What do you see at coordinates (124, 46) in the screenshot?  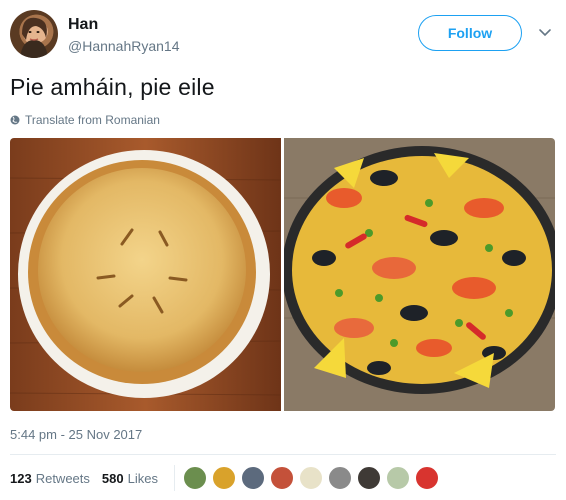 I see `user-handle: @HannahRyan14` at bounding box center [124, 46].